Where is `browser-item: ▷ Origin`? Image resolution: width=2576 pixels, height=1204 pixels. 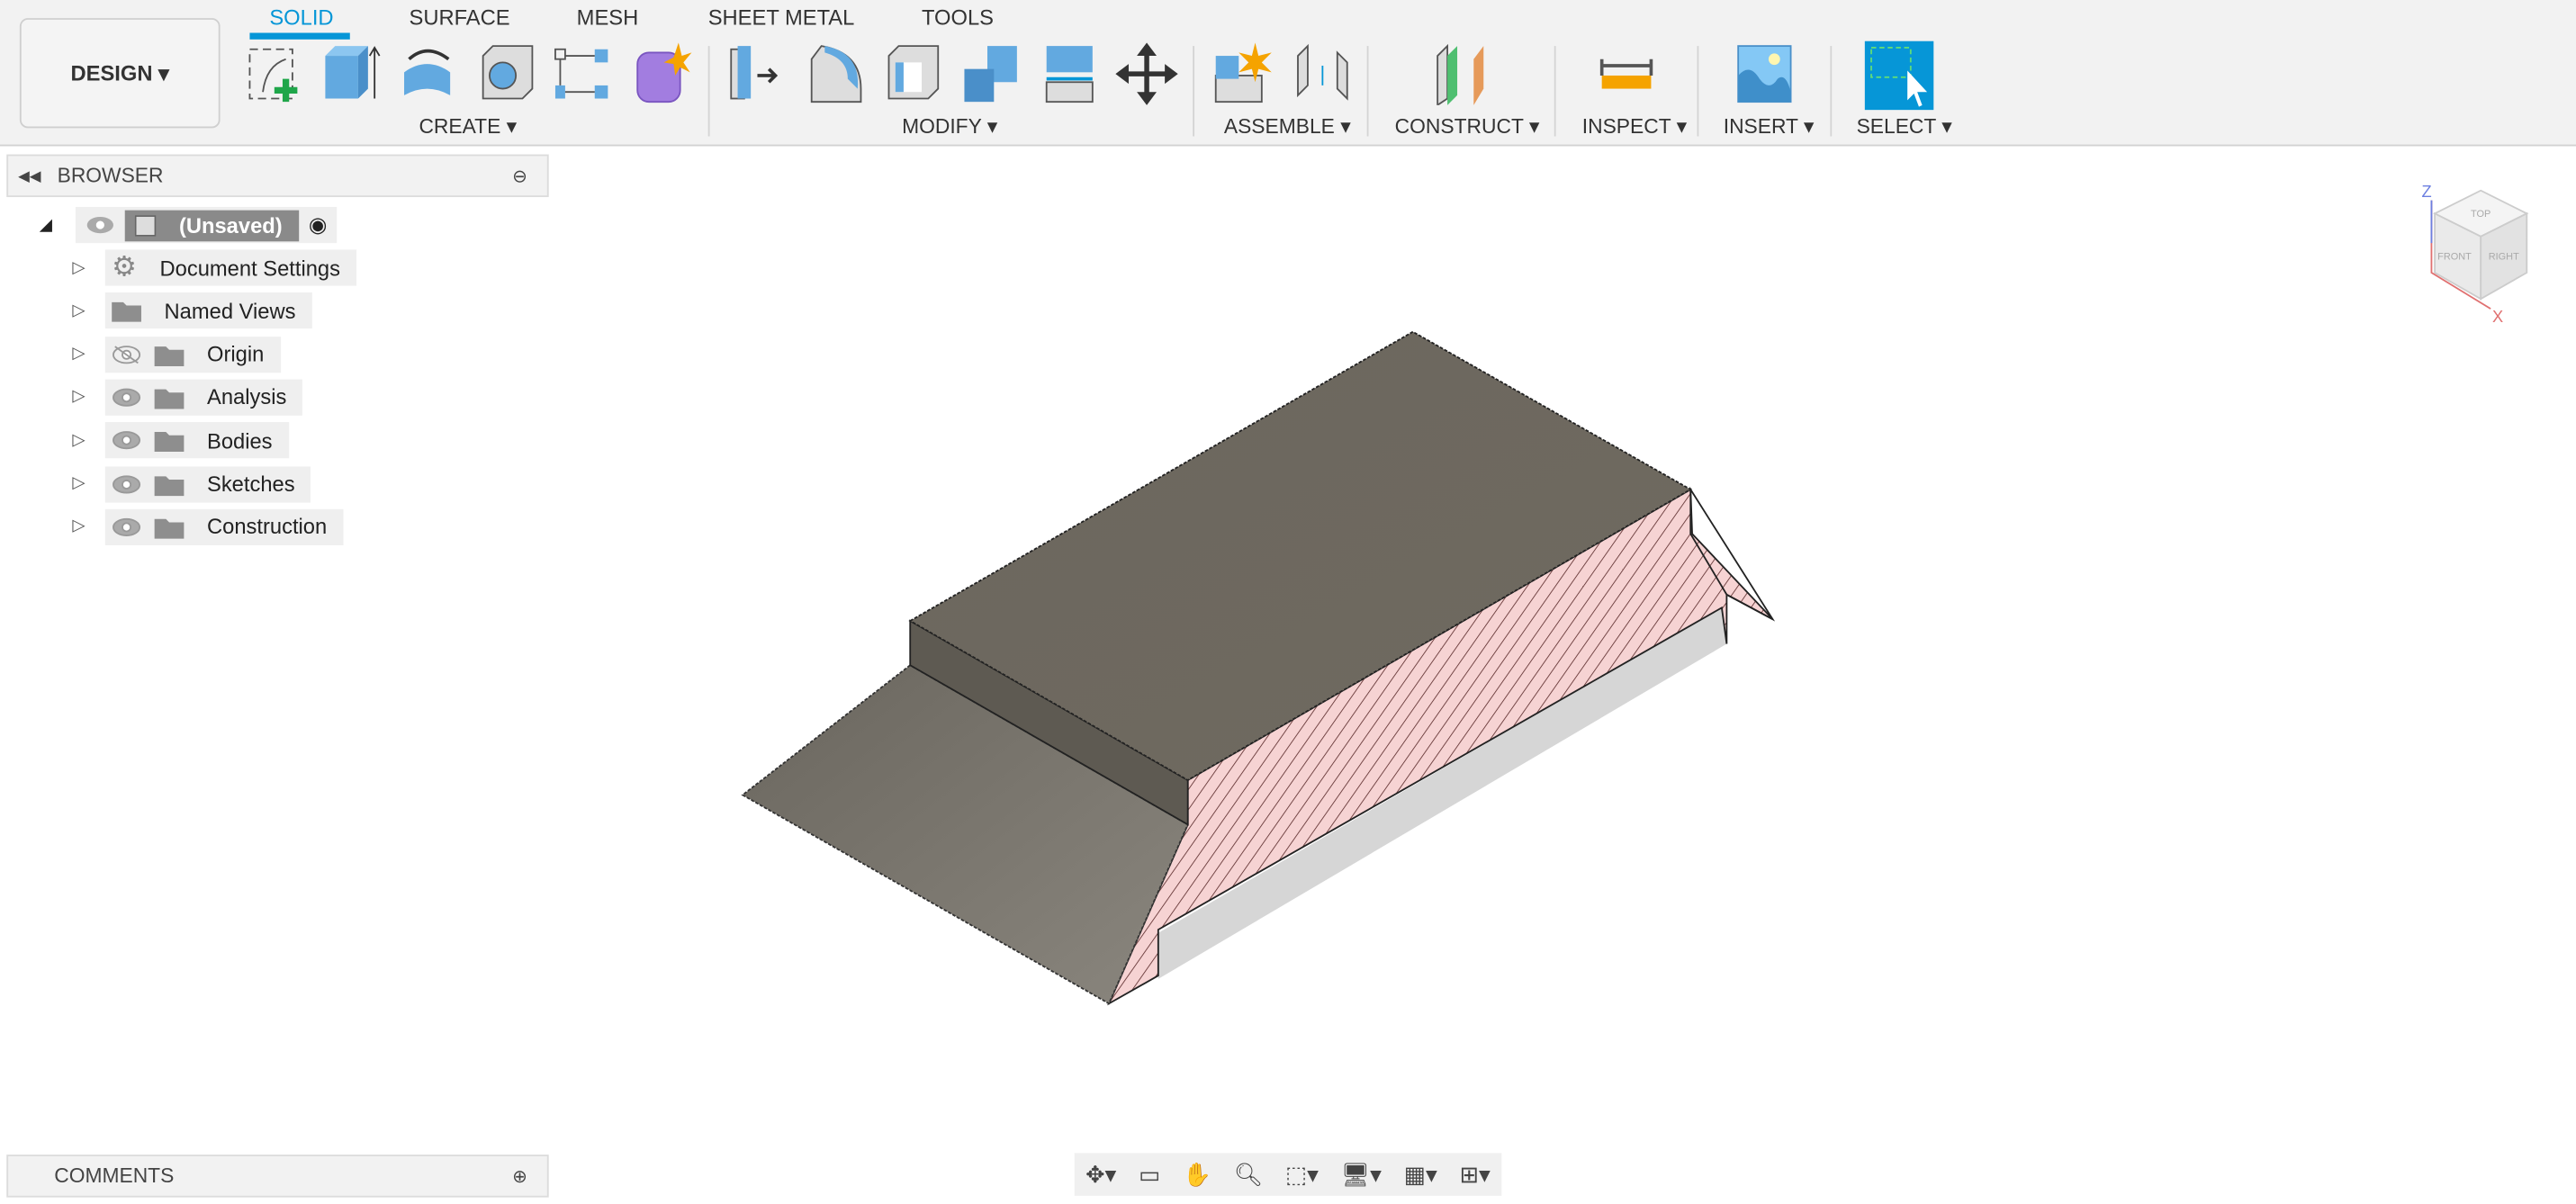 browser-item: ▷ Origin is located at coordinates (176, 354).